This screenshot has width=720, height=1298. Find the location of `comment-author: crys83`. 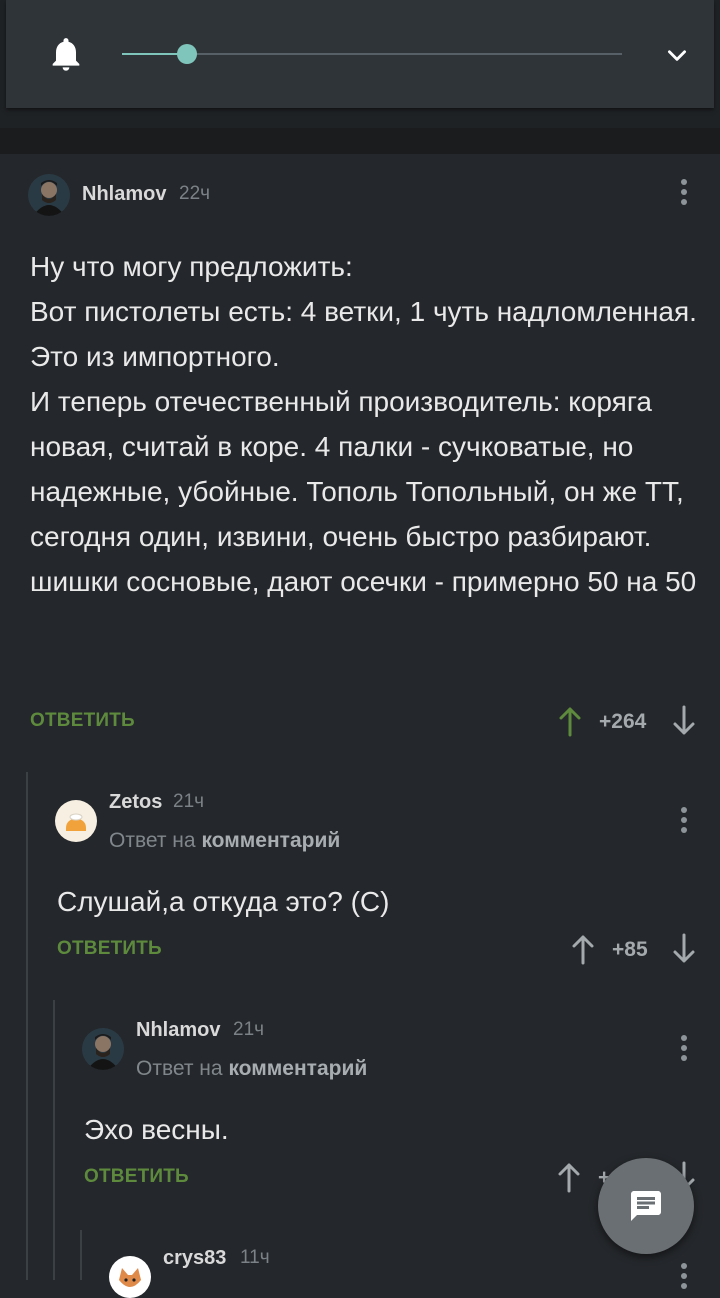

comment-author: crys83 is located at coordinates (194, 1258).